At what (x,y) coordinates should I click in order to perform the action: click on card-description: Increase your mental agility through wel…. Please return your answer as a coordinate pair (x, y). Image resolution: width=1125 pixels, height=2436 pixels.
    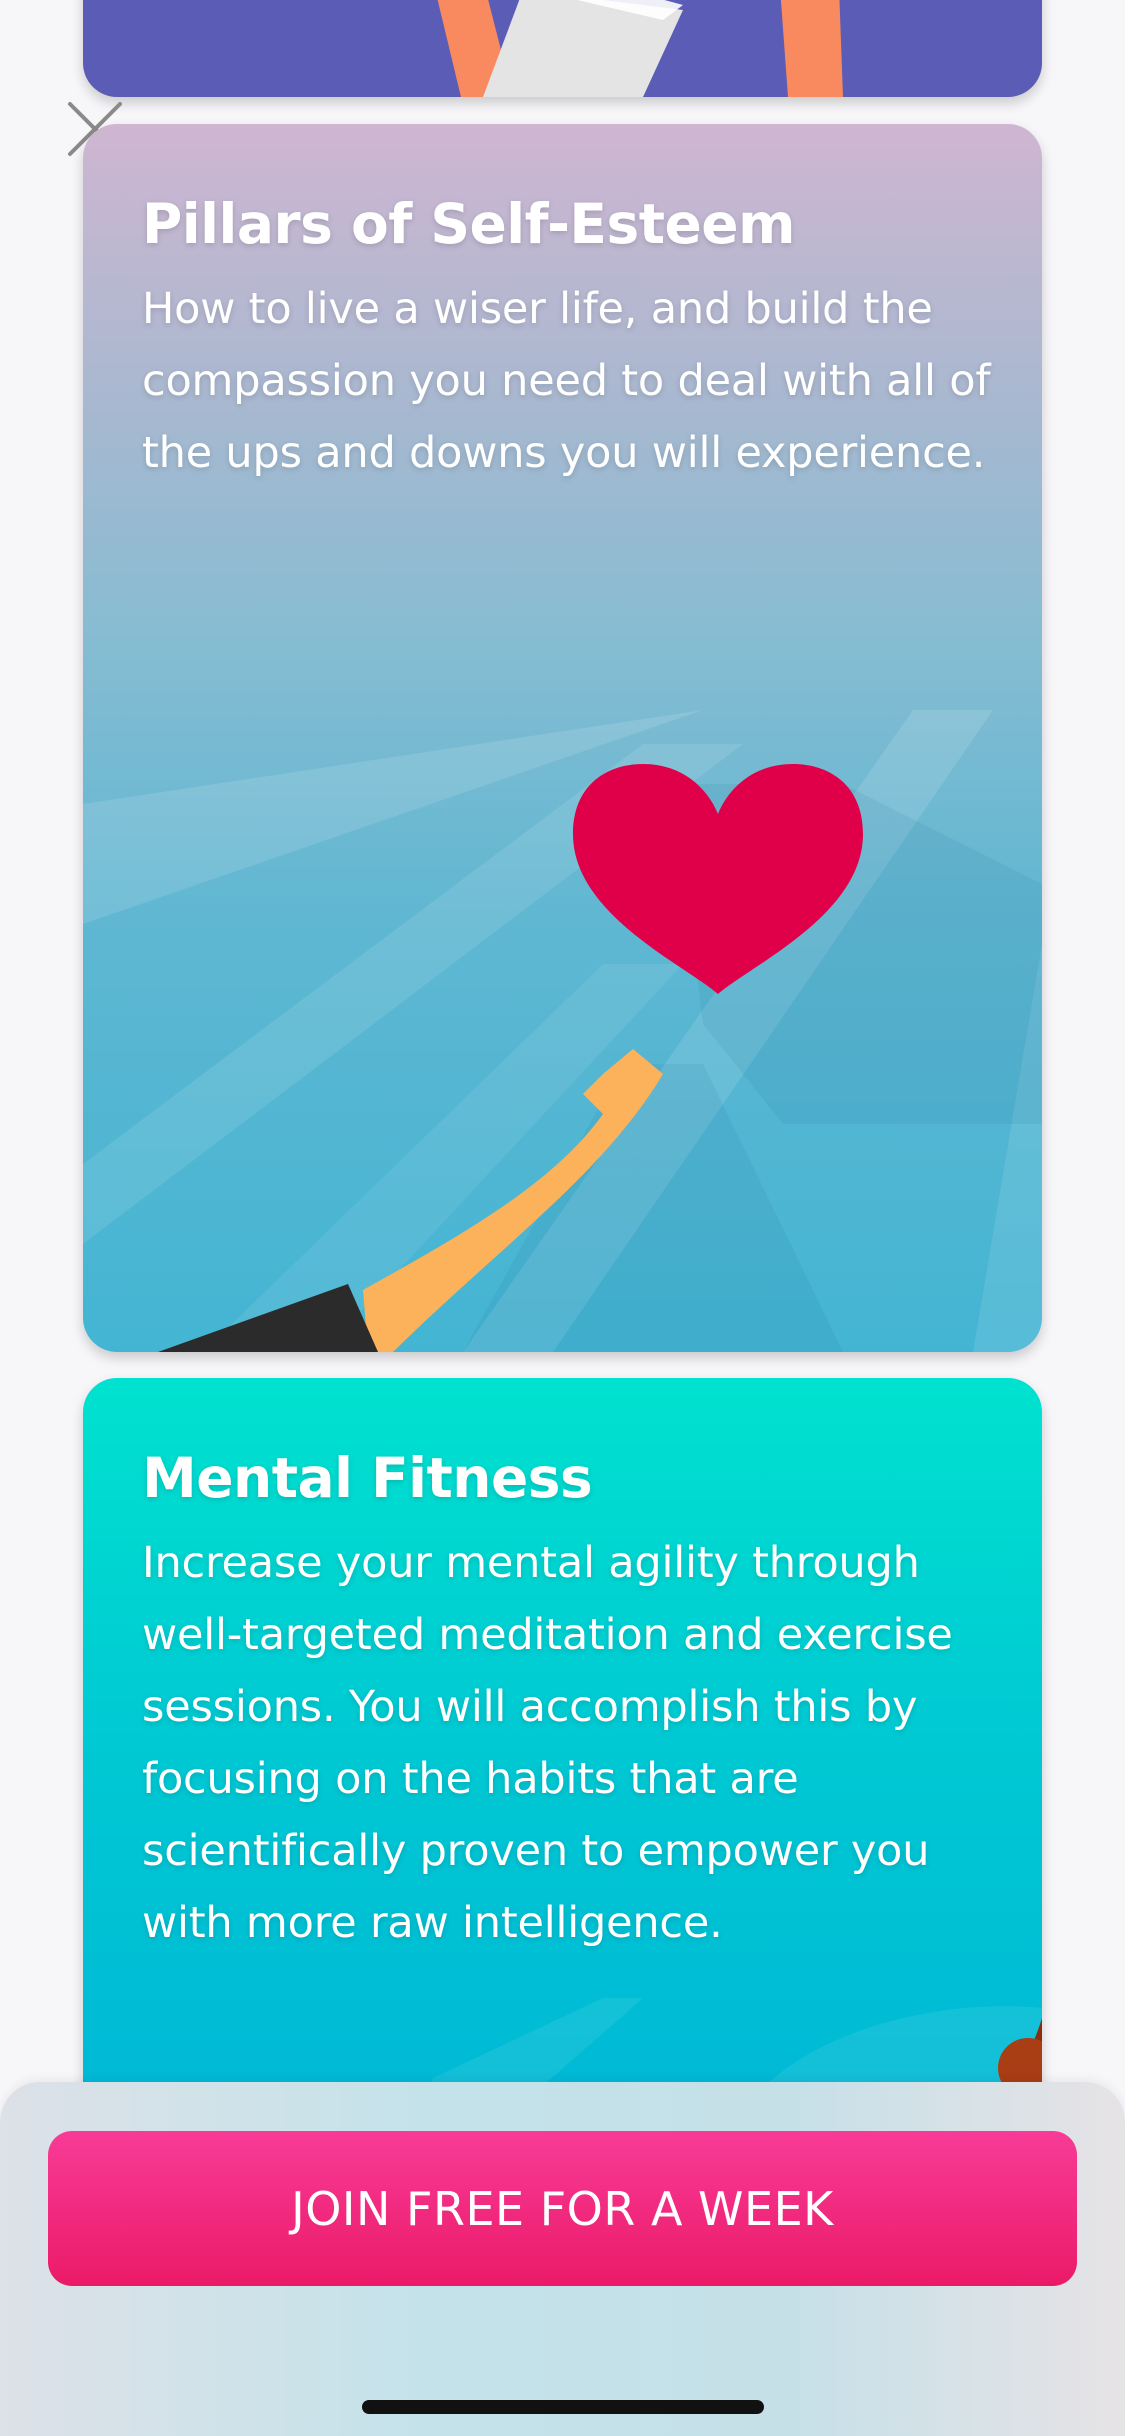
    Looking at the image, I should click on (547, 1742).